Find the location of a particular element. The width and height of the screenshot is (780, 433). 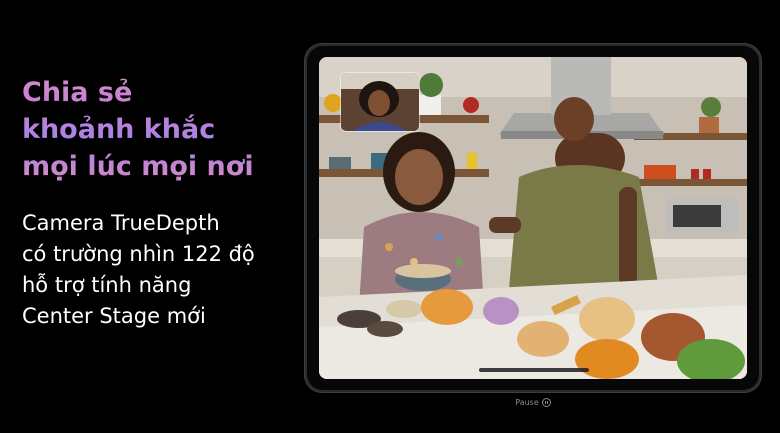

home-indicator is located at coordinates (534, 370).